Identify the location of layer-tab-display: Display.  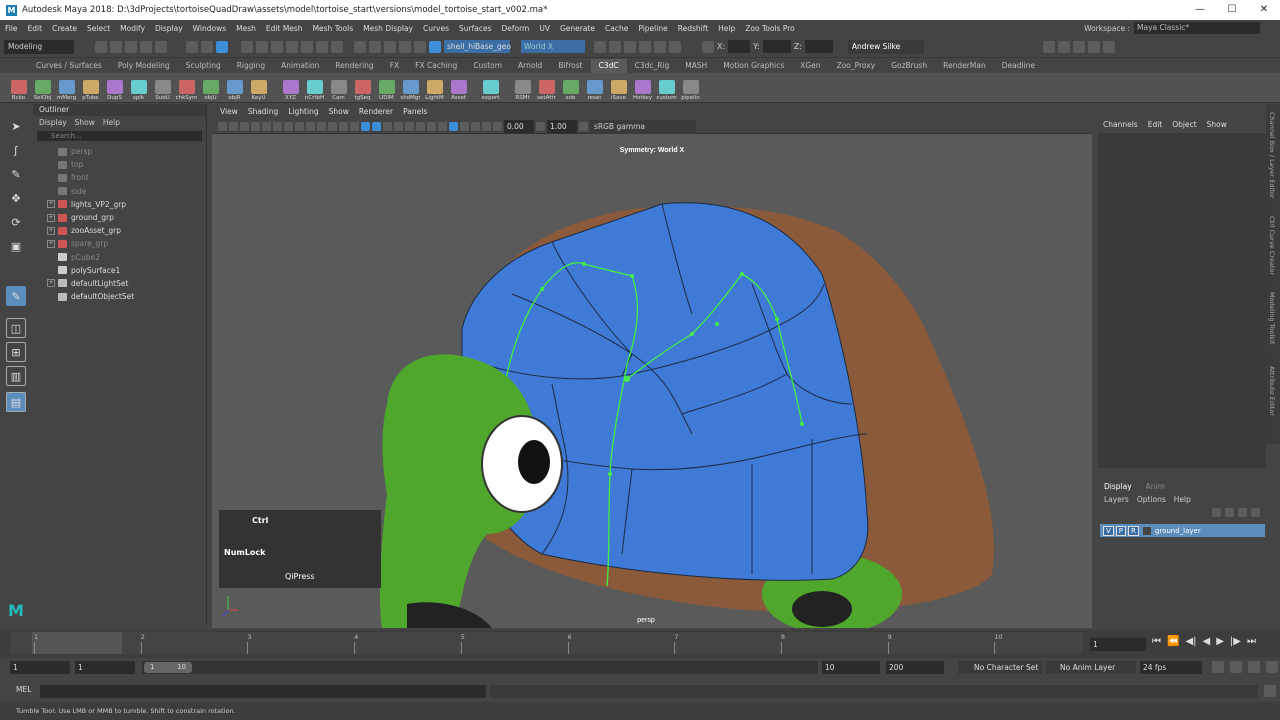
(1118, 486).